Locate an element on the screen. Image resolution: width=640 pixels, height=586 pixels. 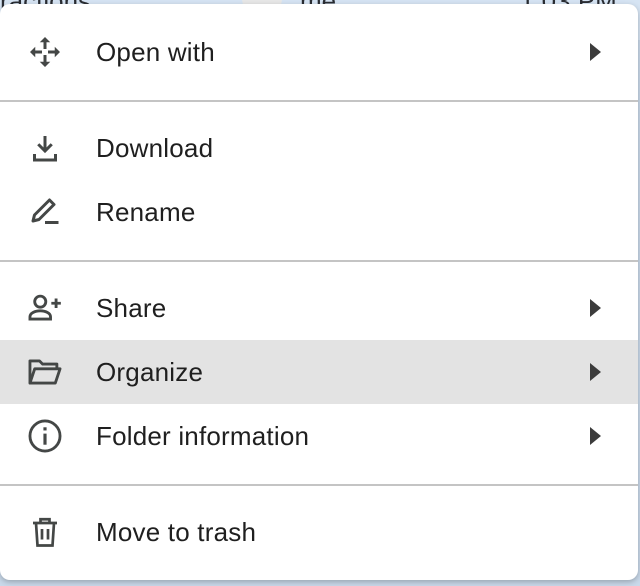
menu-item-folder-information: Folder information is located at coordinates (319, 436).